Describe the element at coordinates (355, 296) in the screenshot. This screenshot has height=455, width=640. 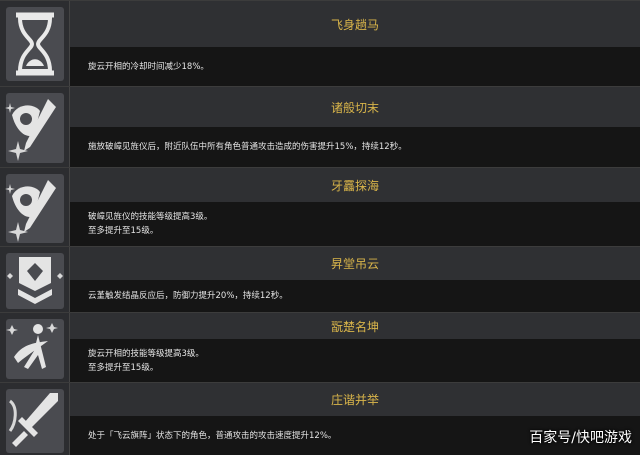
I see `talent-description: 云堇触发结晶反应后，防御力提升20%，持续12秒。` at that location.